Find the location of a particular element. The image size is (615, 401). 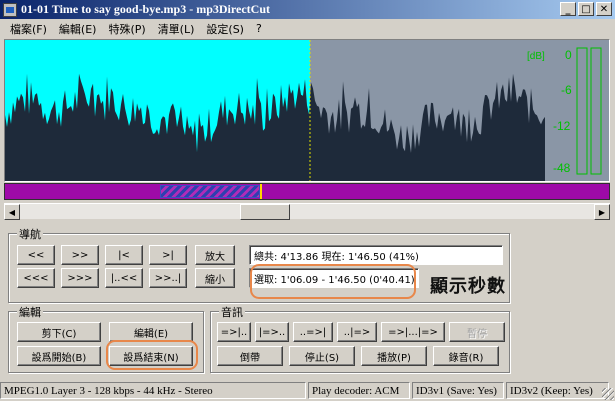

meter-tick-label: -48 is located at coordinates (562, 168).